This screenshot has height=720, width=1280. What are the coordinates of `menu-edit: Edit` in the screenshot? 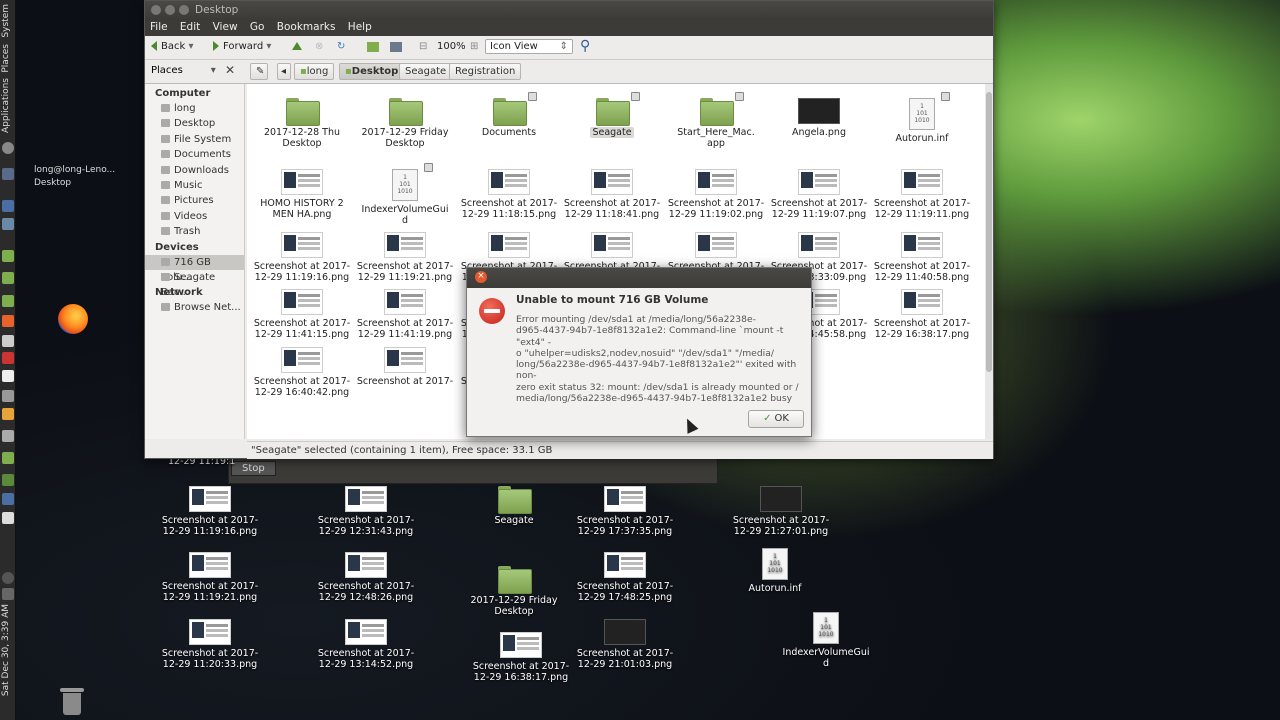 It's located at (190, 27).